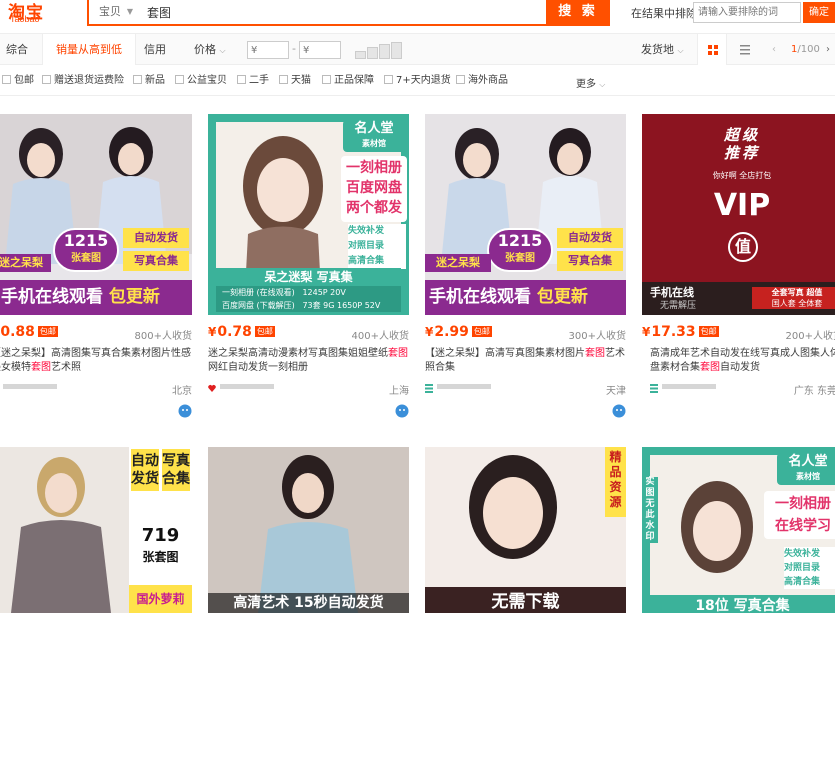 The height and width of the screenshot is (763, 835). Describe the element at coordinates (96, 530) in the screenshot. I see `product-image: 自动发货 写真合集 719 张套图 国外萝莉` at that location.